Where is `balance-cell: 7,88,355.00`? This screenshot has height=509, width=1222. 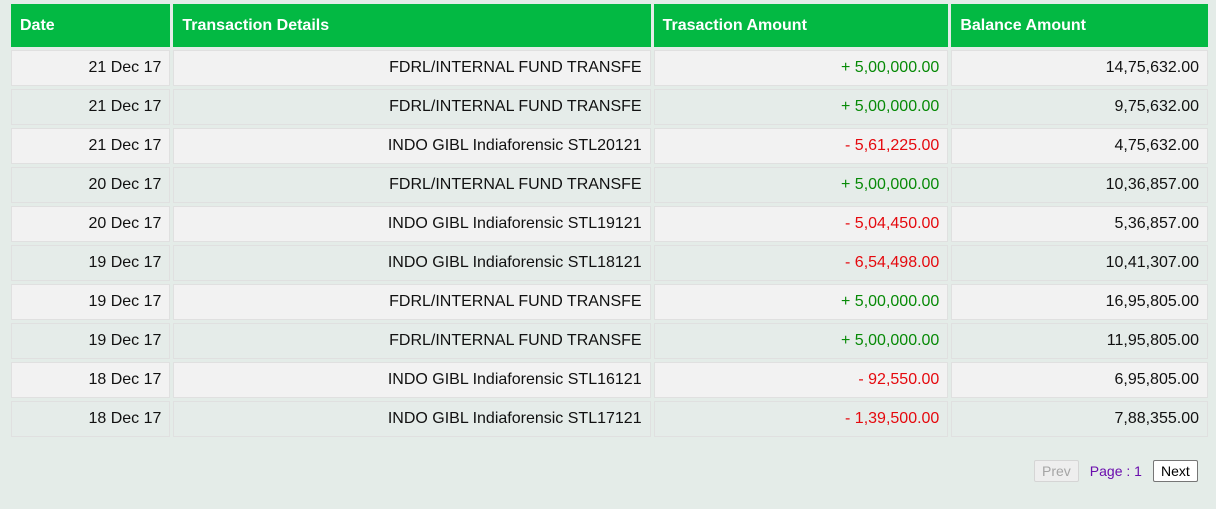
balance-cell: 7,88,355.00 is located at coordinates (1079, 419).